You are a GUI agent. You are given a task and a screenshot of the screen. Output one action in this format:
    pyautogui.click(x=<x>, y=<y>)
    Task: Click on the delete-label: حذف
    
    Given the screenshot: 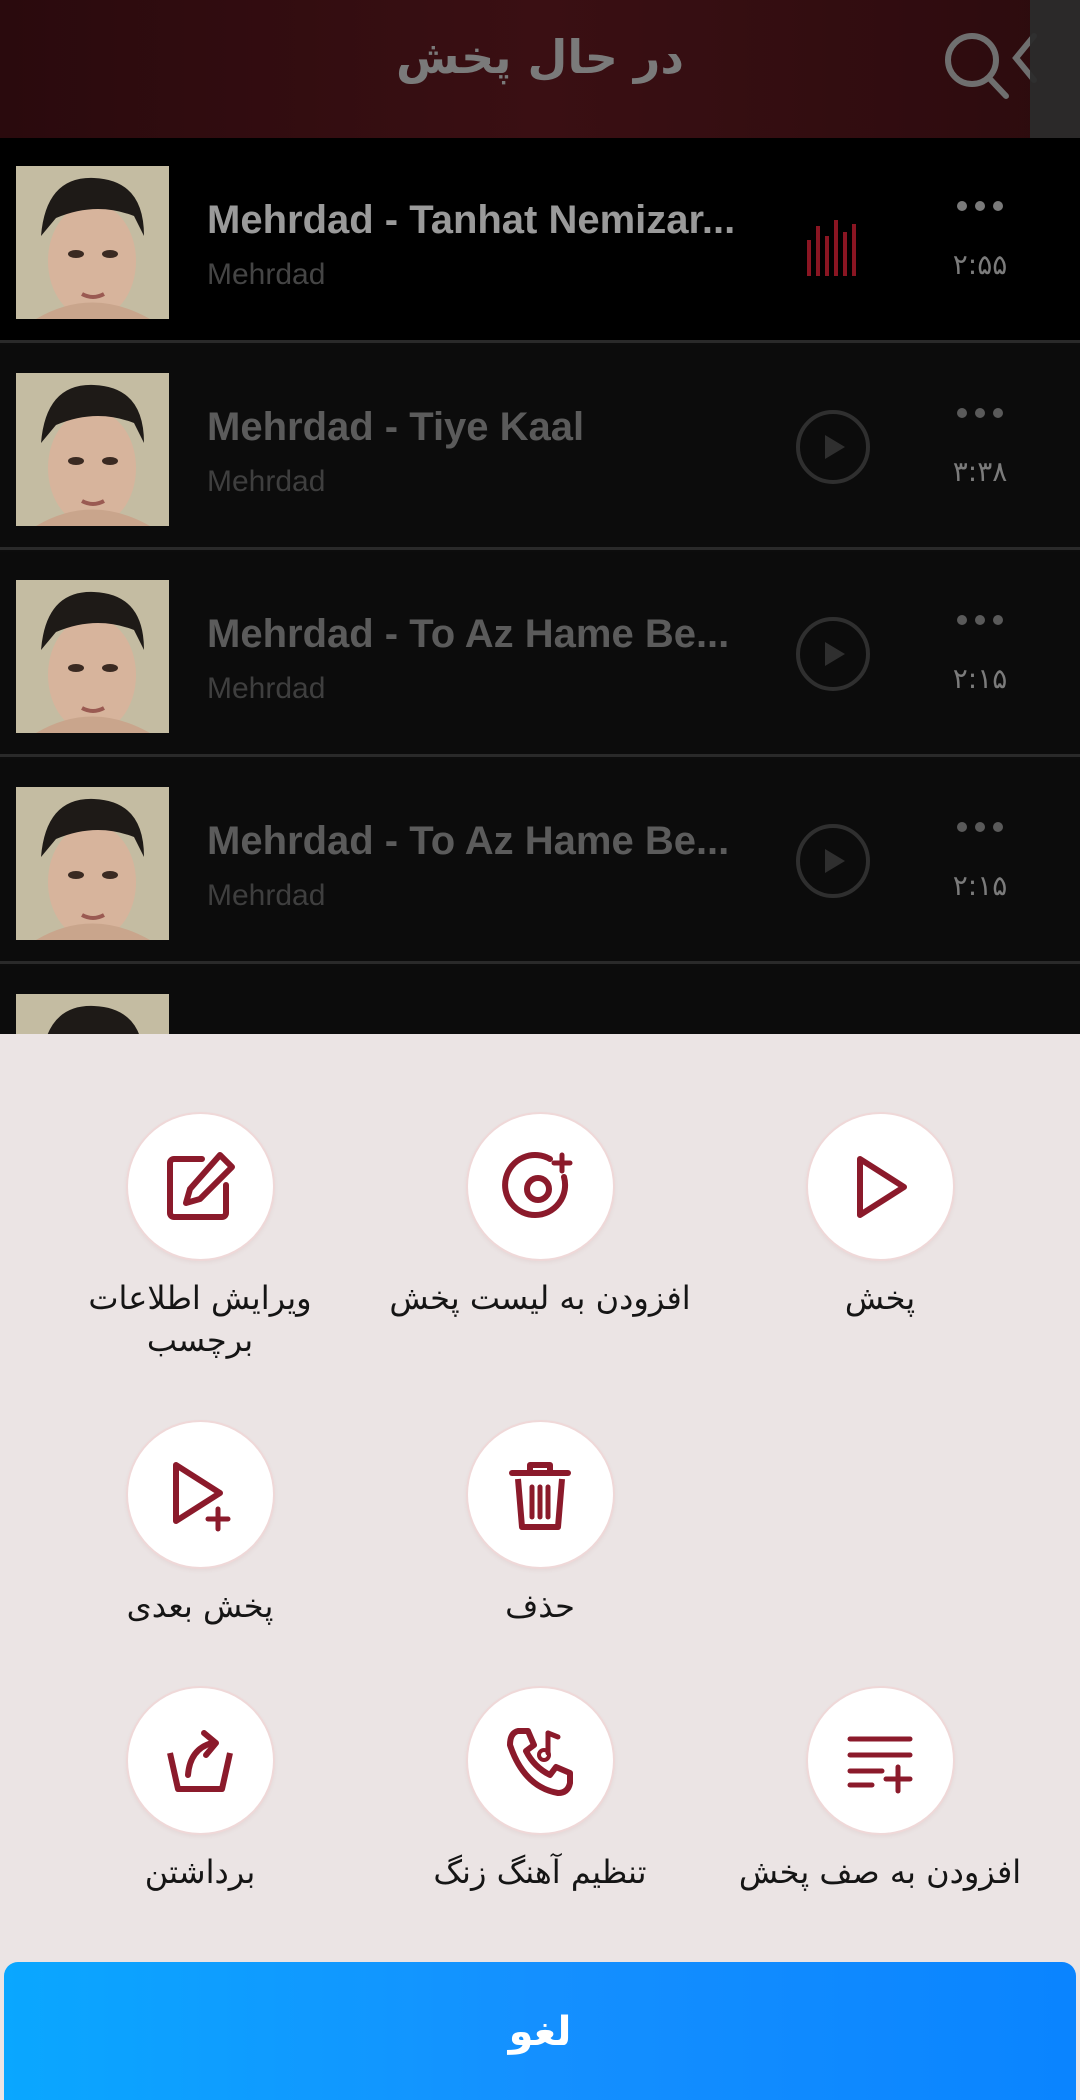 What is the action you would take?
    pyautogui.click(x=540, y=1606)
    